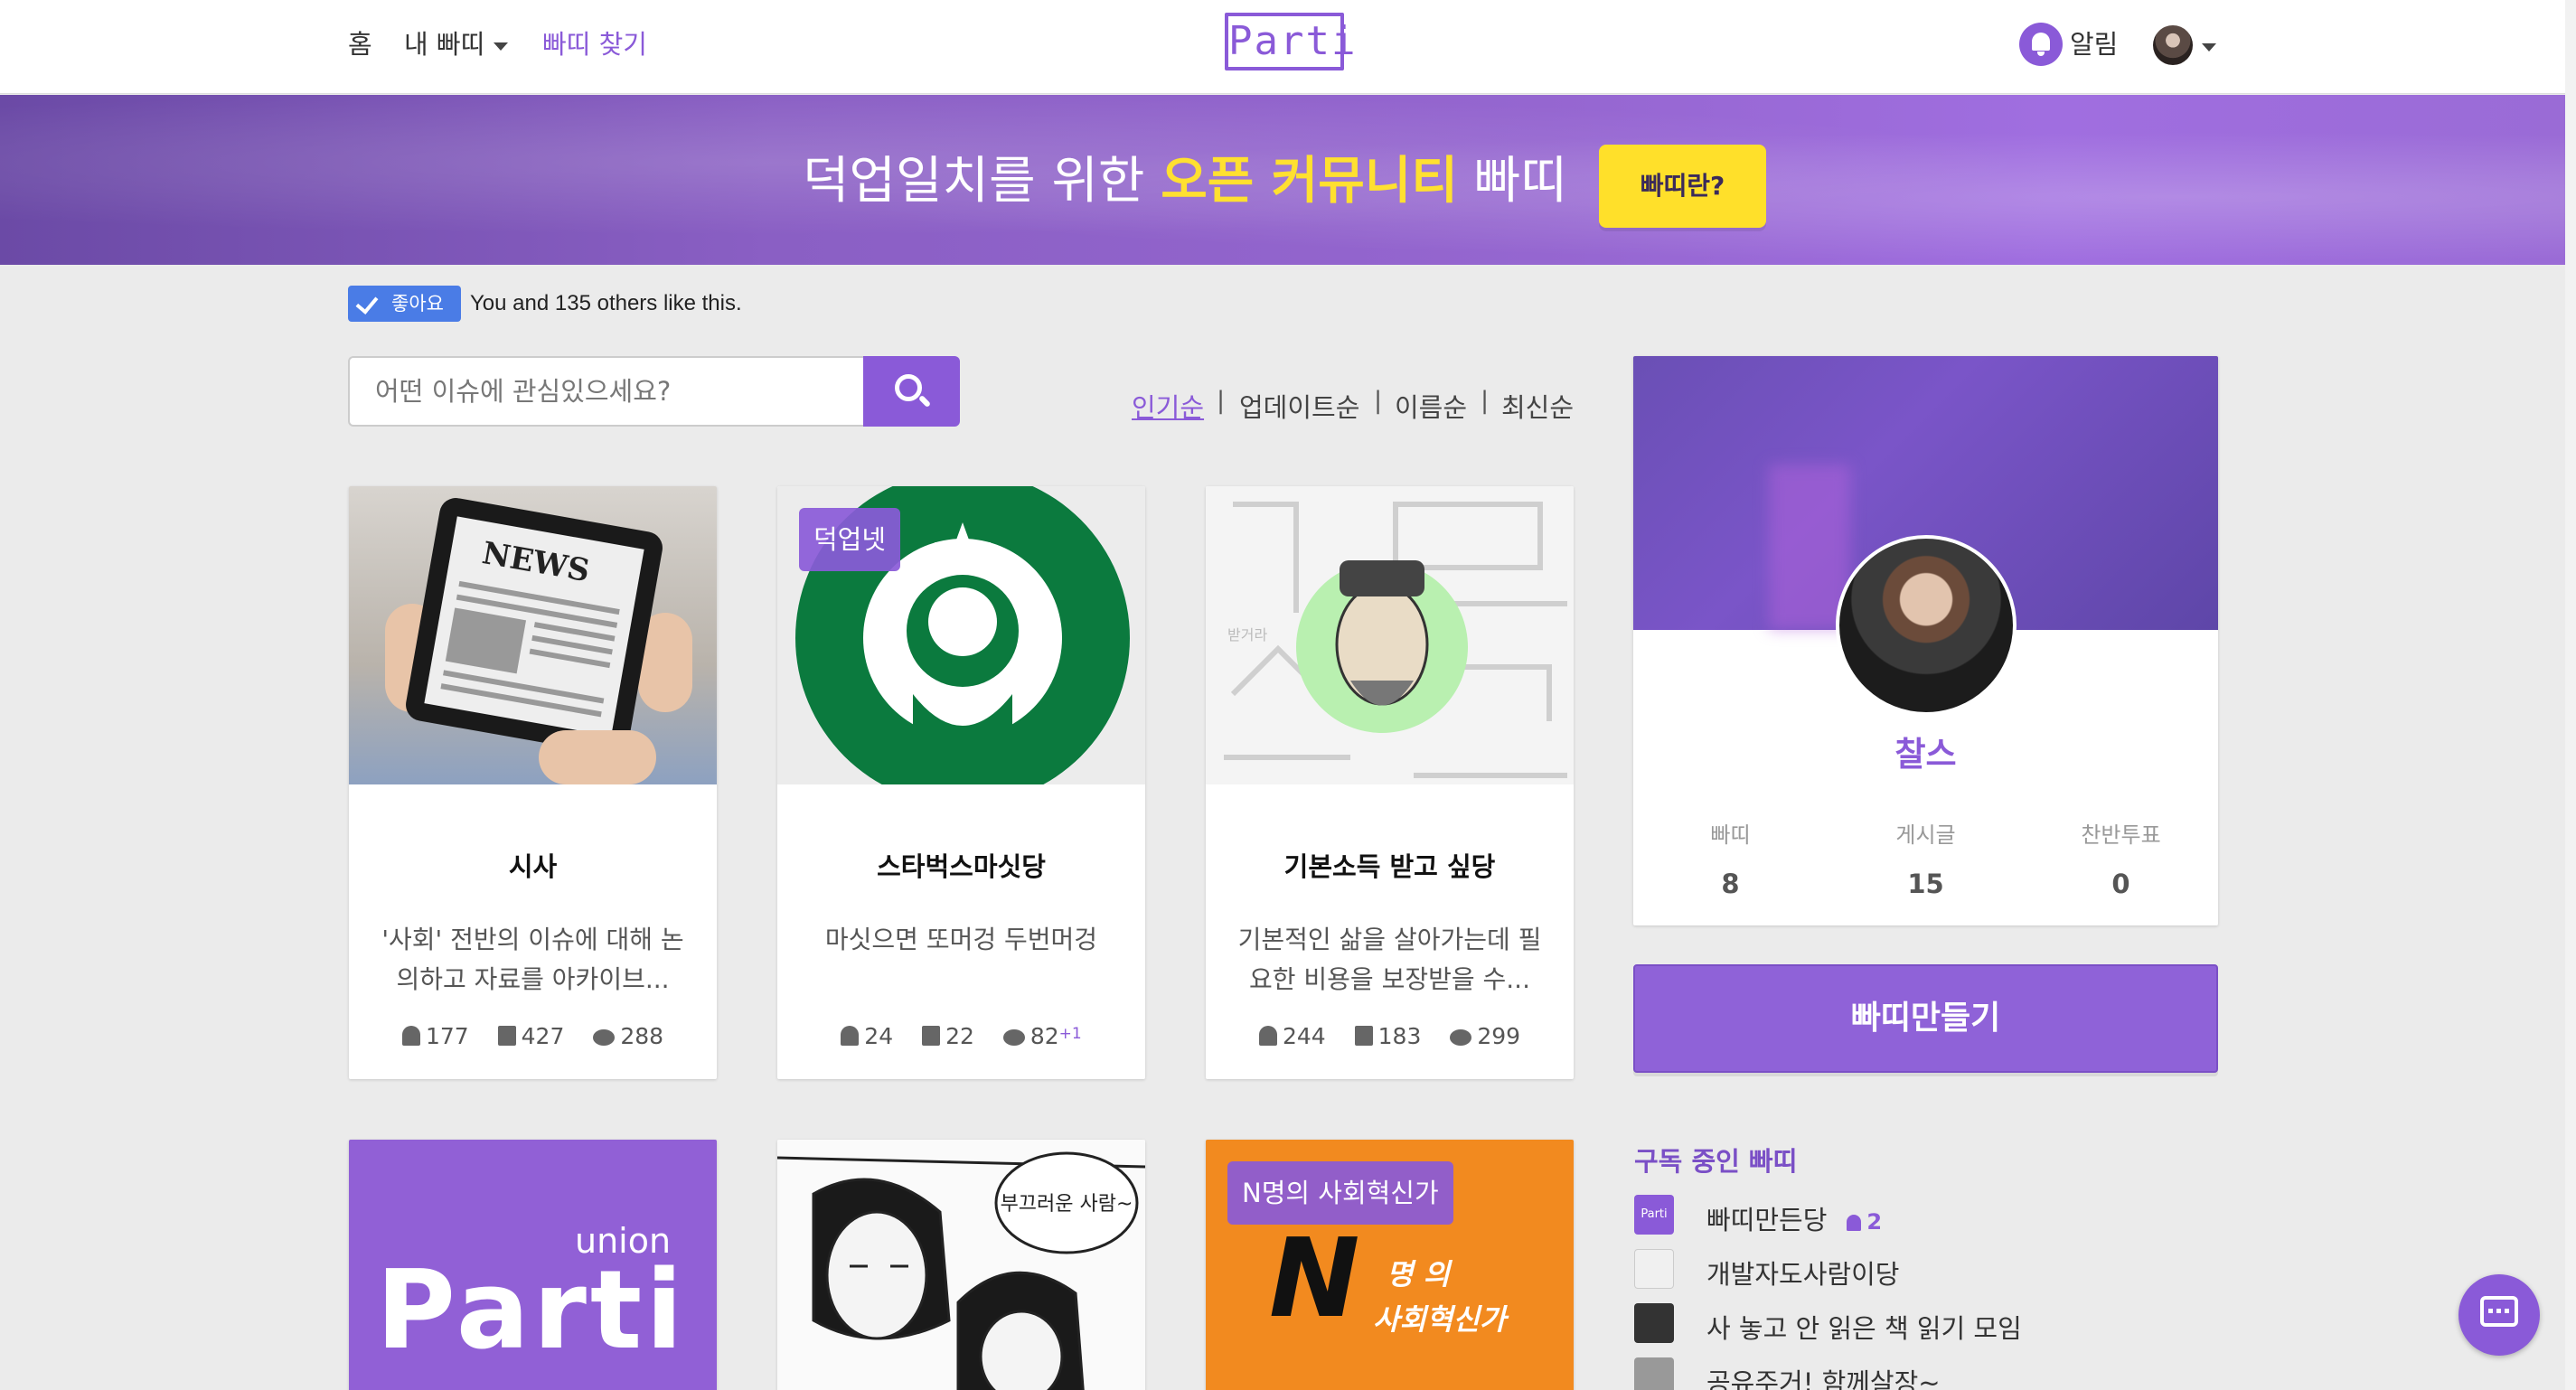 The image size is (2576, 1390). I want to click on subscription-name: 공유주거! 함께살장~, so click(1824, 1378).